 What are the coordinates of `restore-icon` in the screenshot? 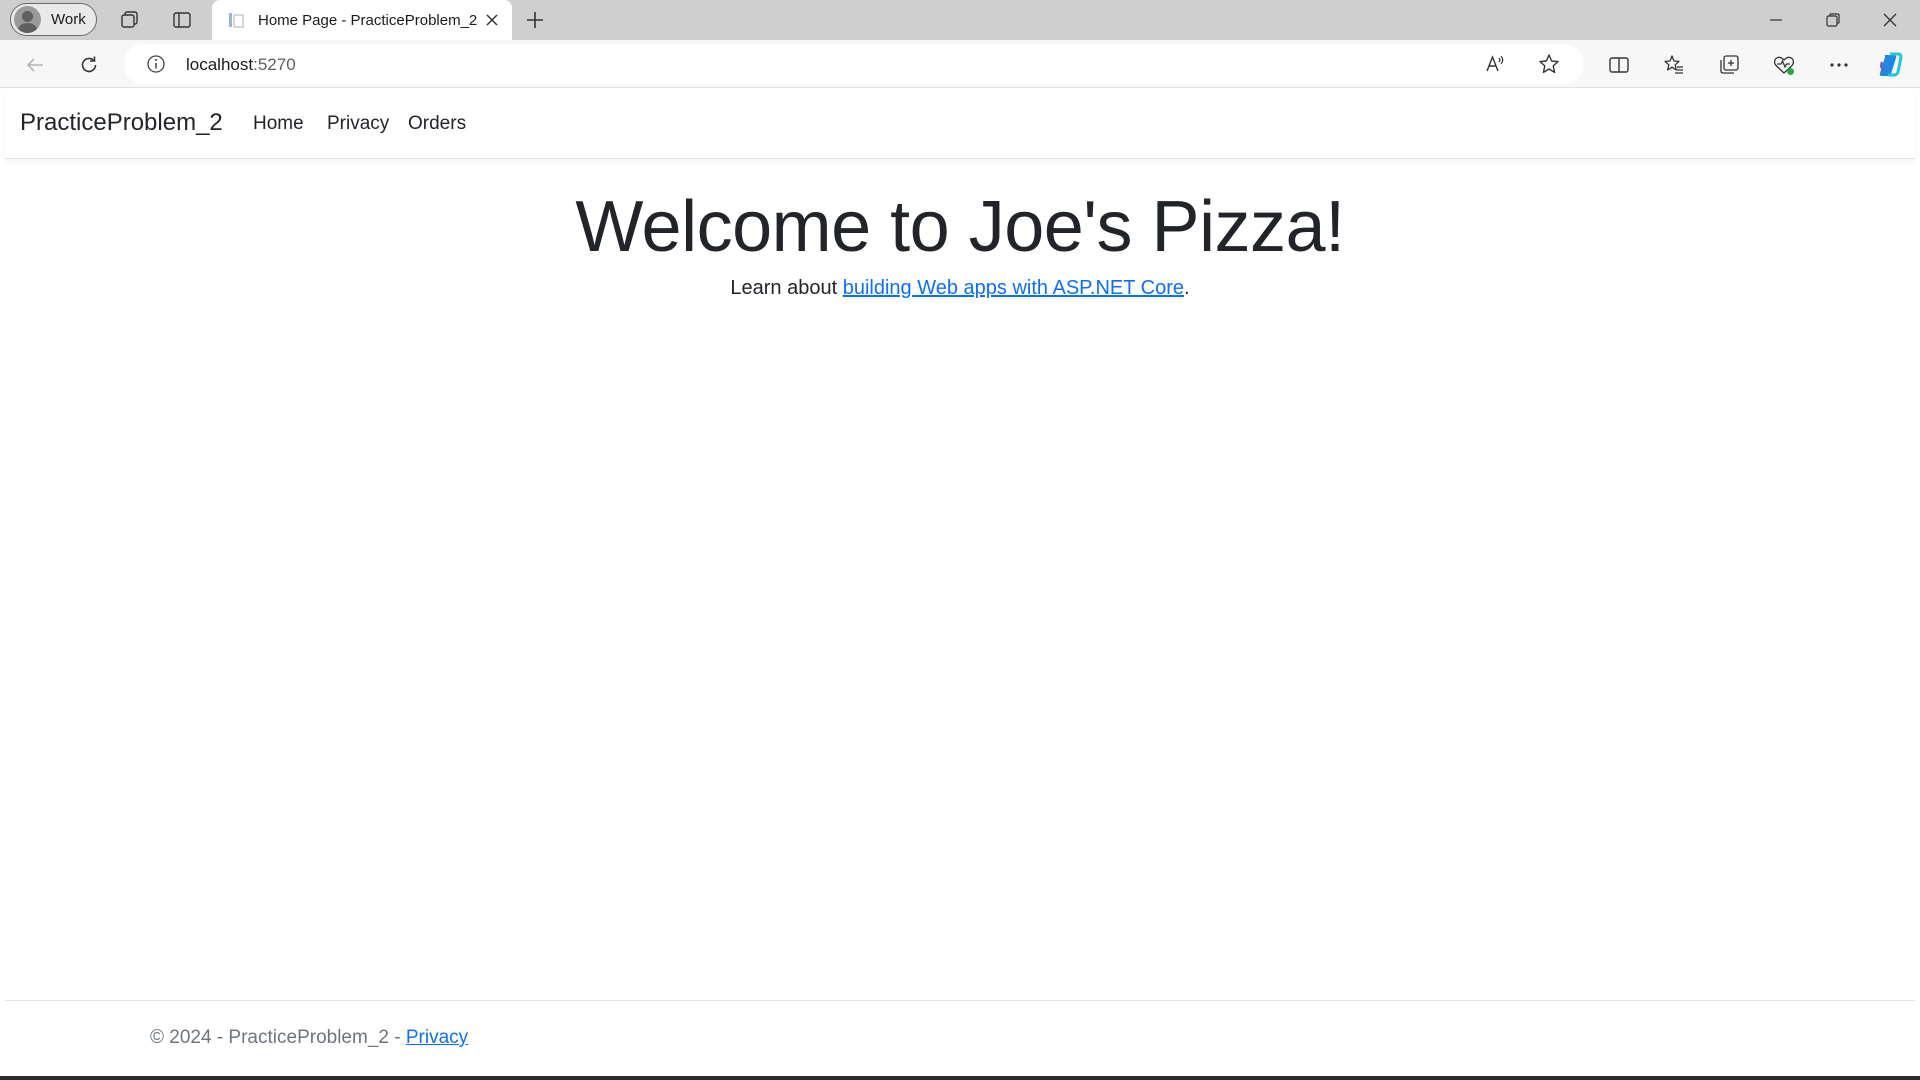 It's located at (1833, 20).